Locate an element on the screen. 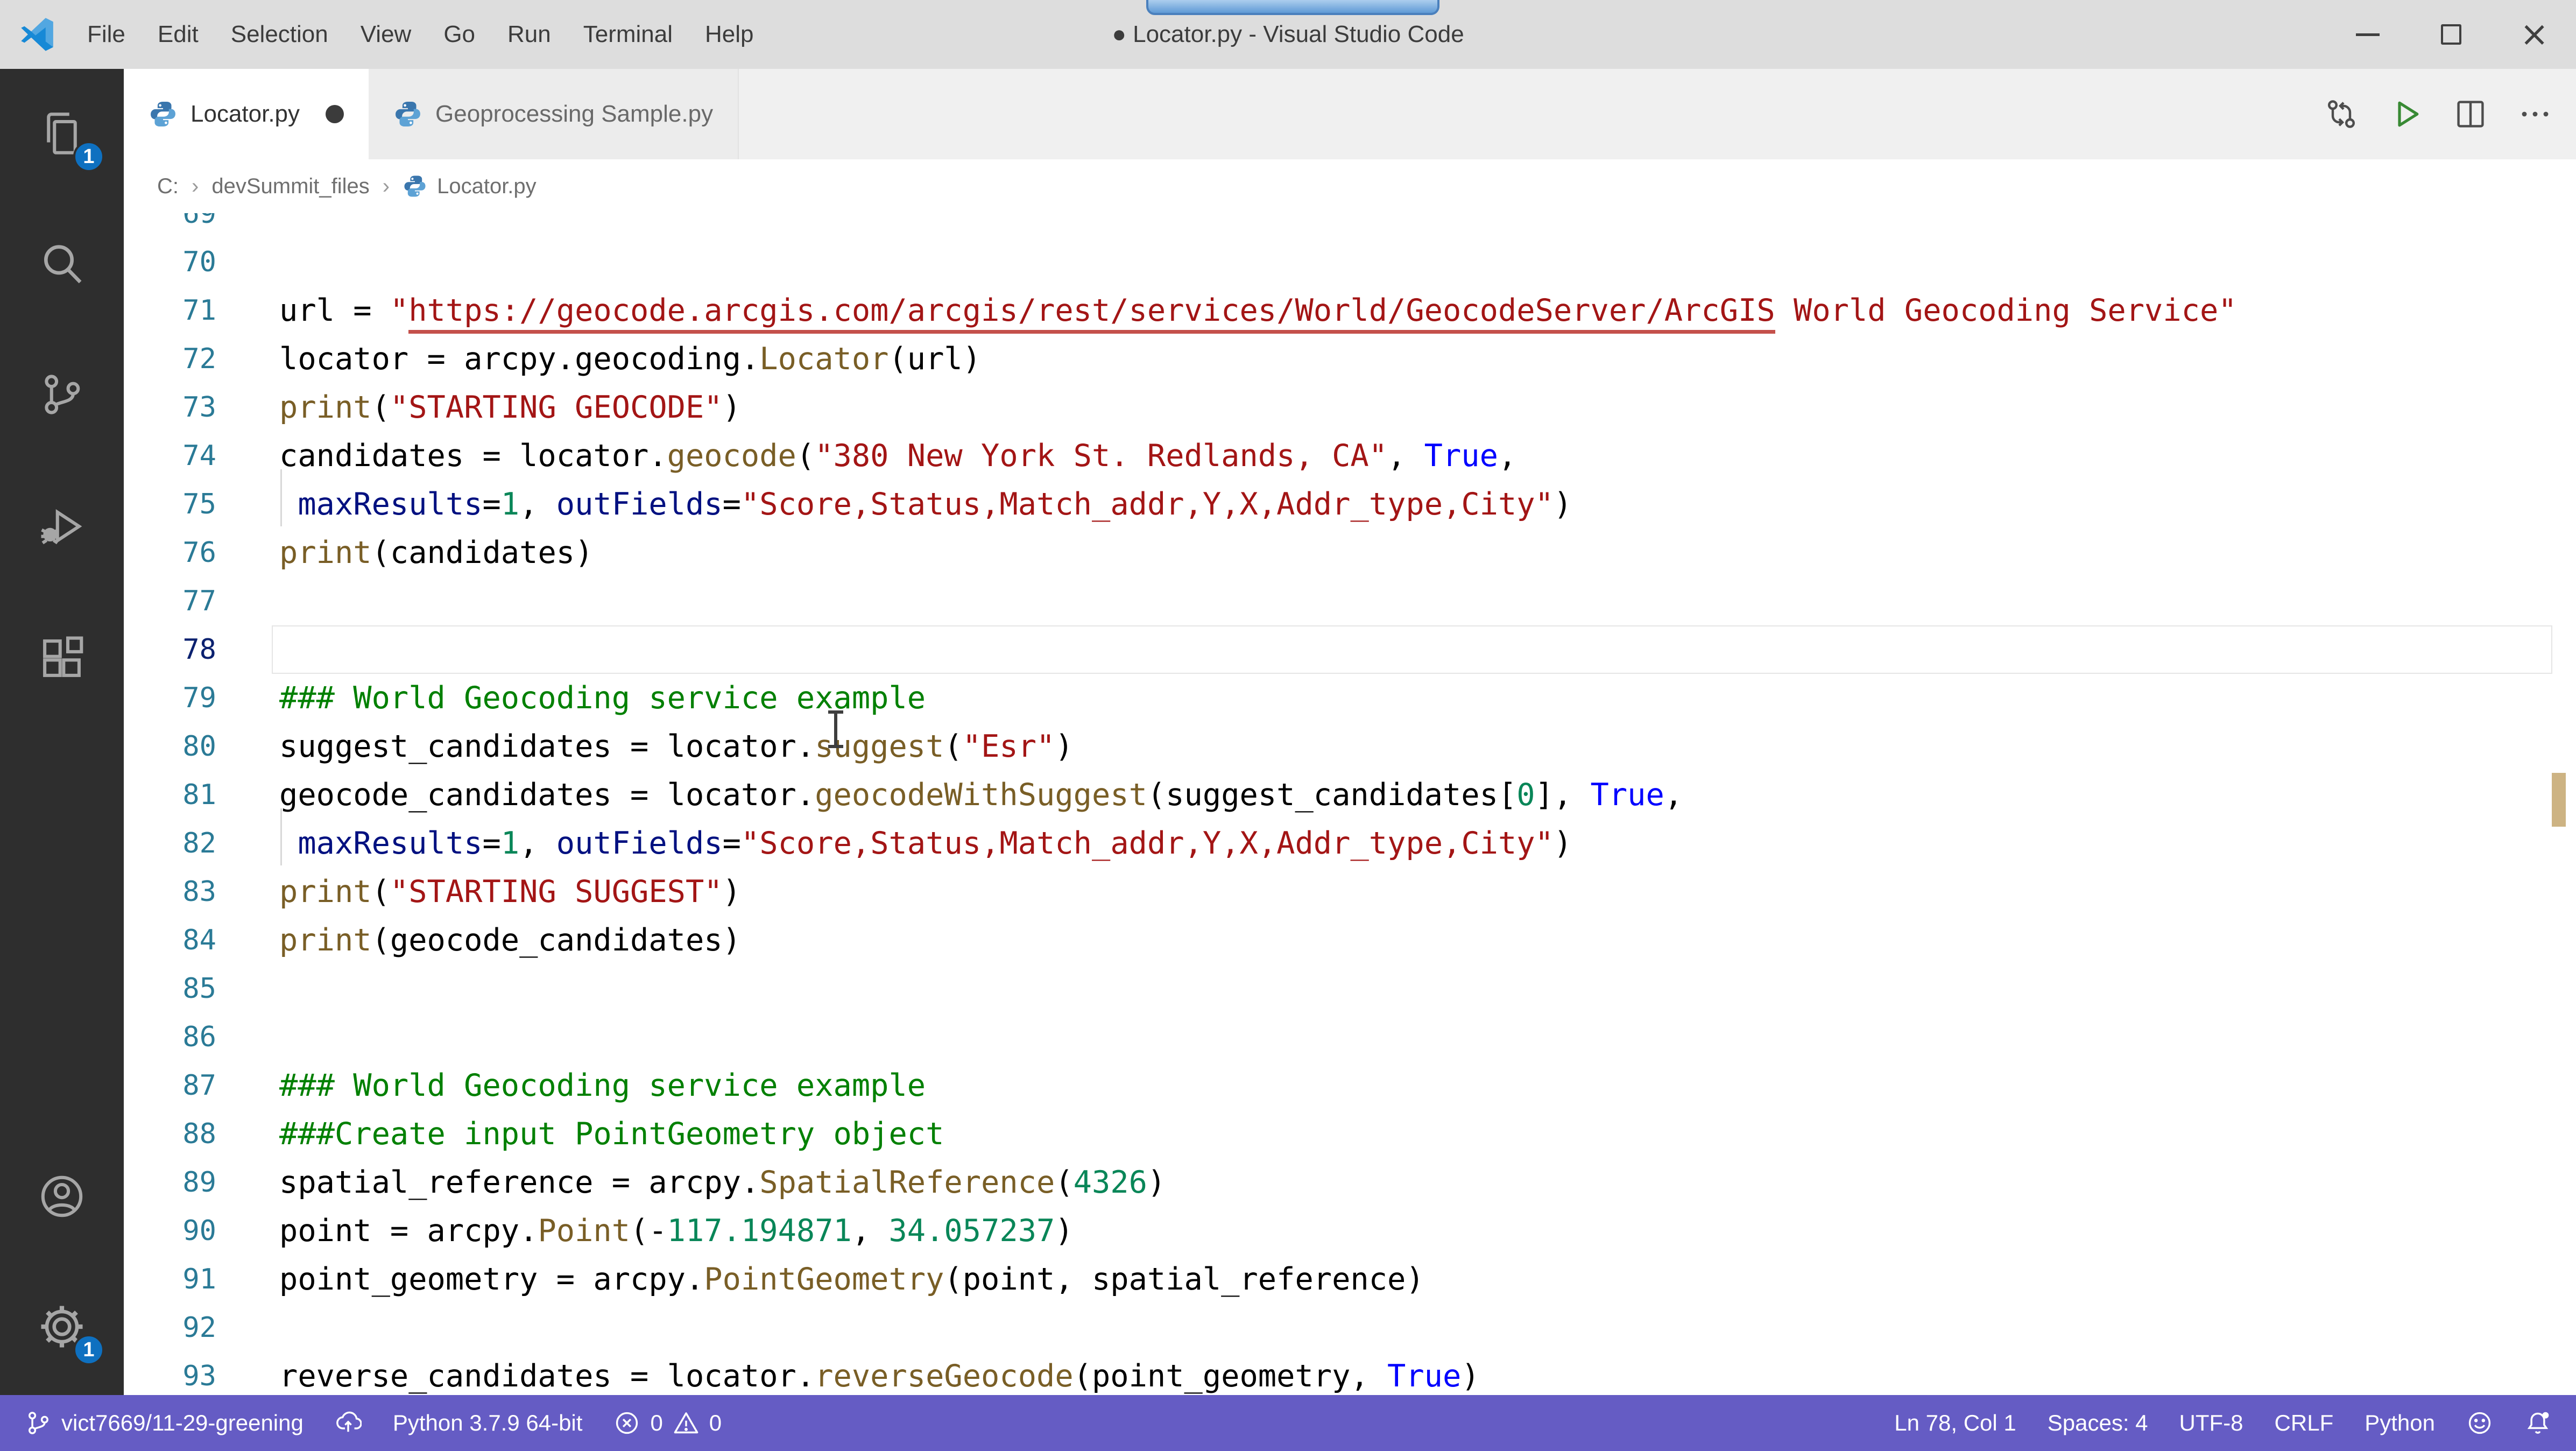 The height and width of the screenshot is (1451, 2576). activity-run-debug is located at coordinates (62, 526).